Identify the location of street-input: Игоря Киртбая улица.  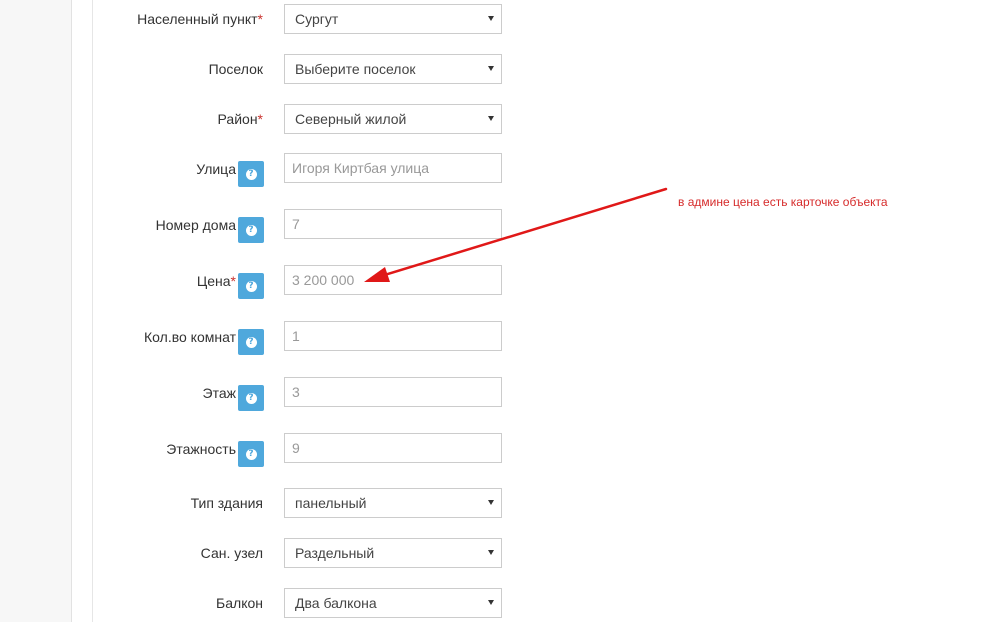
(393, 168).